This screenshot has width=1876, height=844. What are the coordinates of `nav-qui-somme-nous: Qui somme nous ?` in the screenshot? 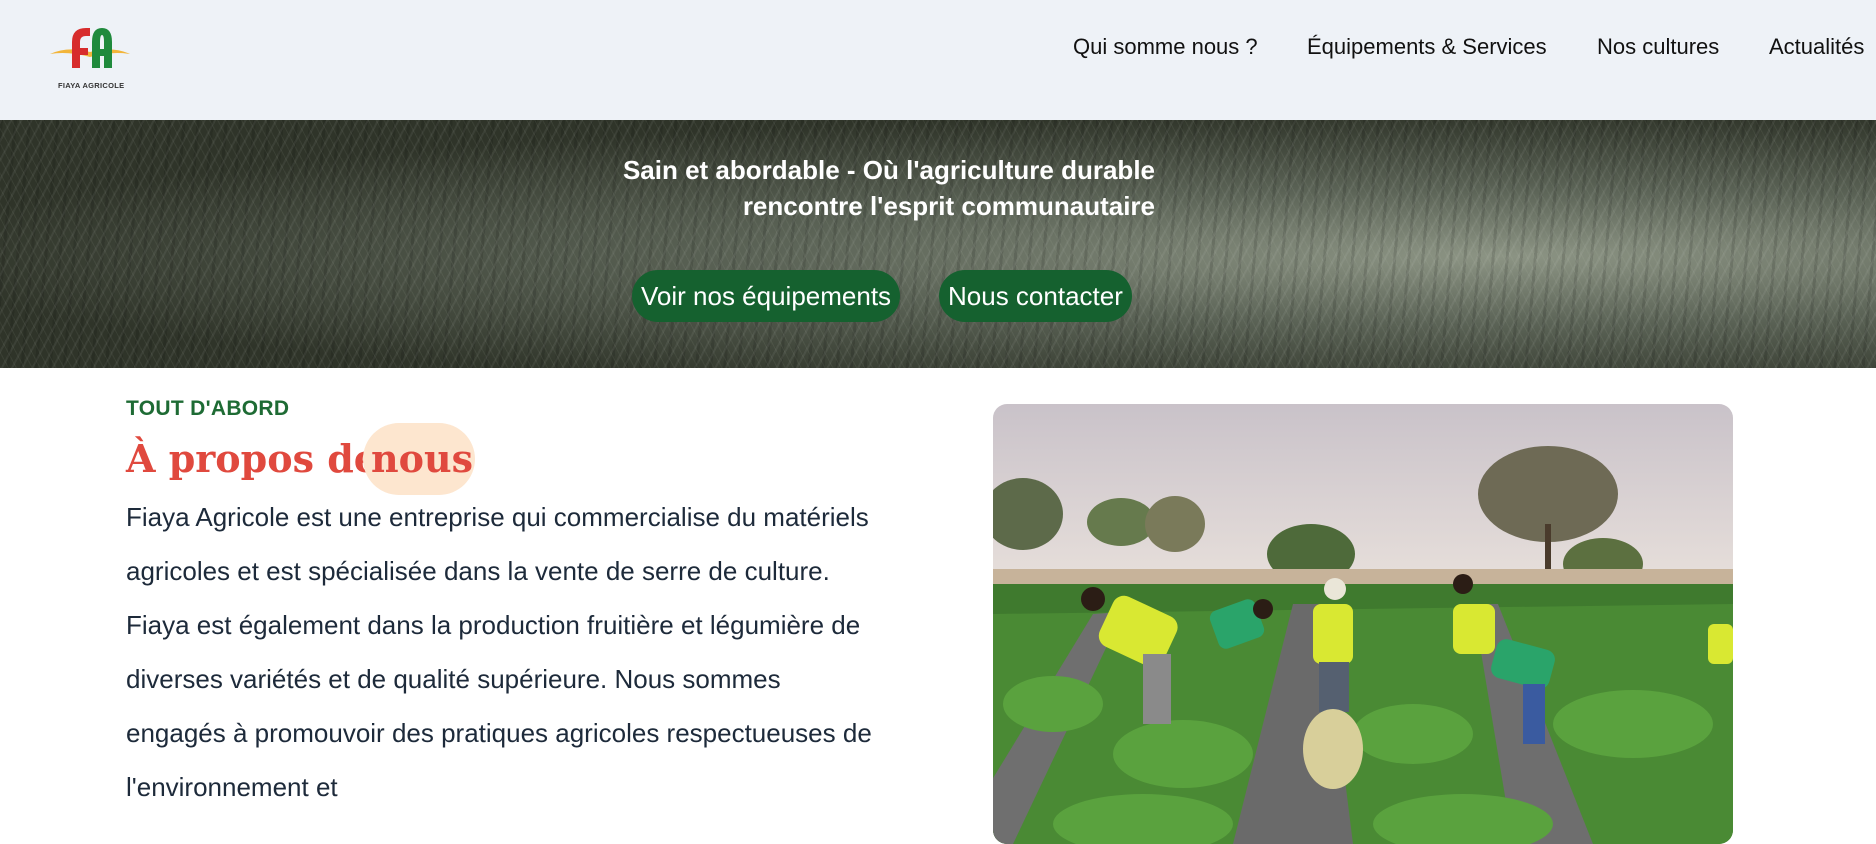 It's located at (1165, 47).